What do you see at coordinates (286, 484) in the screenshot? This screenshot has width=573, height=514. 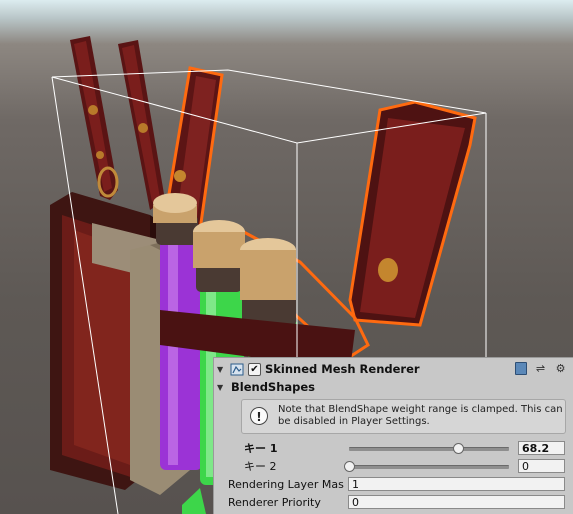 I see `rendering-layer-mask-label: Rendering Layer Mas` at bounding box center [286, 484].